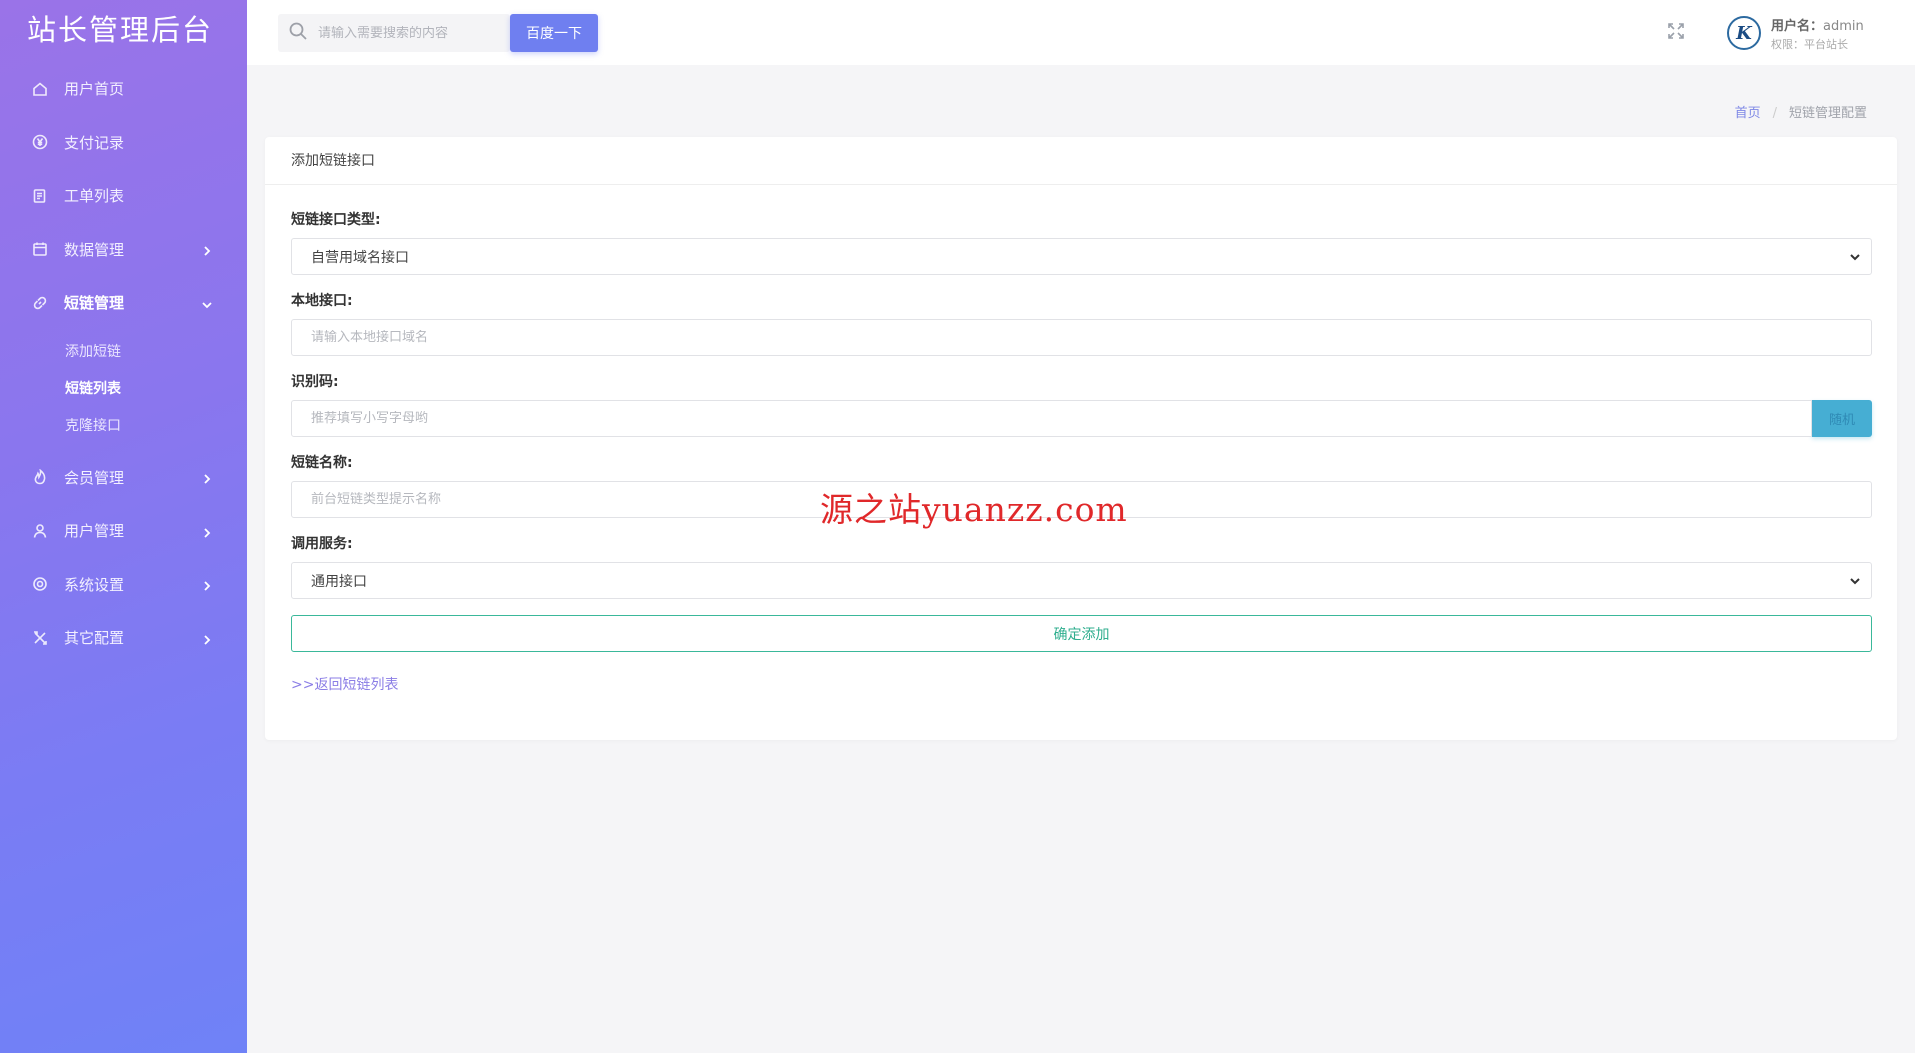 The height and width of the screenshot is (1053, 1915). What do you see at coordinates (344, 684) in the screenshot?
I see `back-to-list-link: >>返回短链列表` at bounding box center [344, 684].